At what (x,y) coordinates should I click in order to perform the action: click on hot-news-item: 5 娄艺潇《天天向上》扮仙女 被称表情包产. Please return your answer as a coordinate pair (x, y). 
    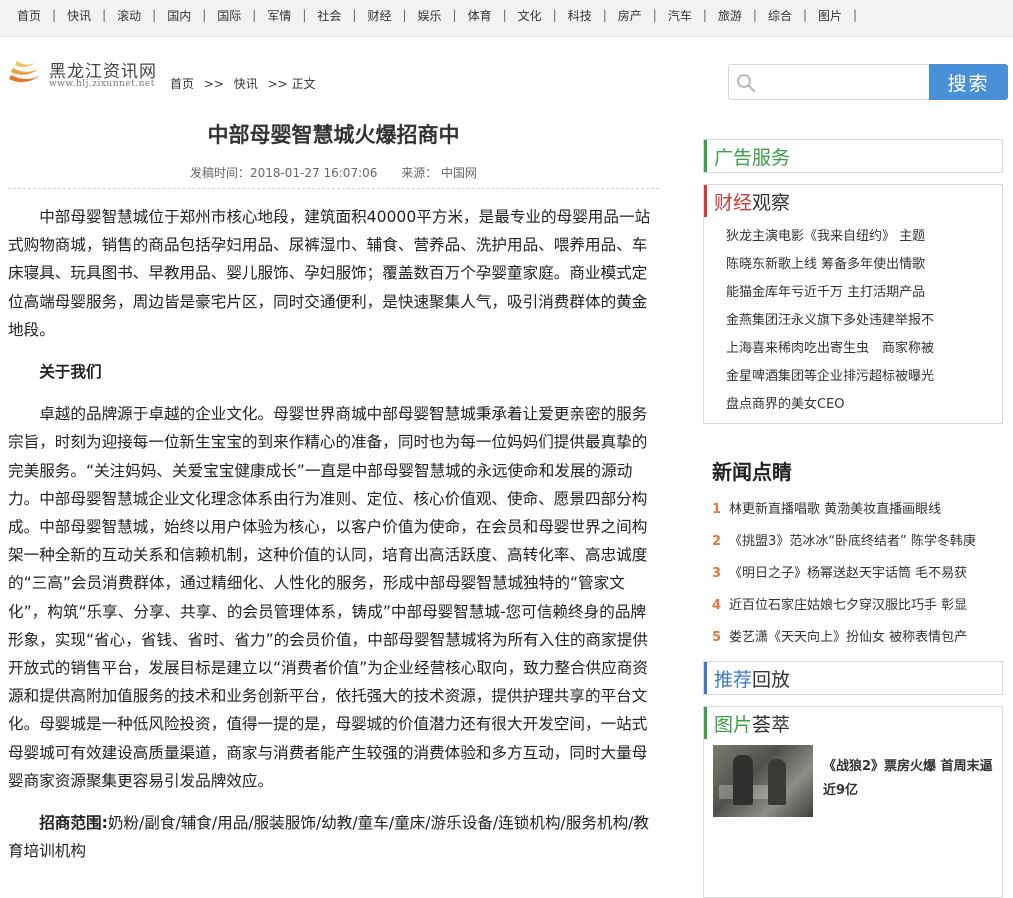
    Looking at the image, I should click on (852, 638).